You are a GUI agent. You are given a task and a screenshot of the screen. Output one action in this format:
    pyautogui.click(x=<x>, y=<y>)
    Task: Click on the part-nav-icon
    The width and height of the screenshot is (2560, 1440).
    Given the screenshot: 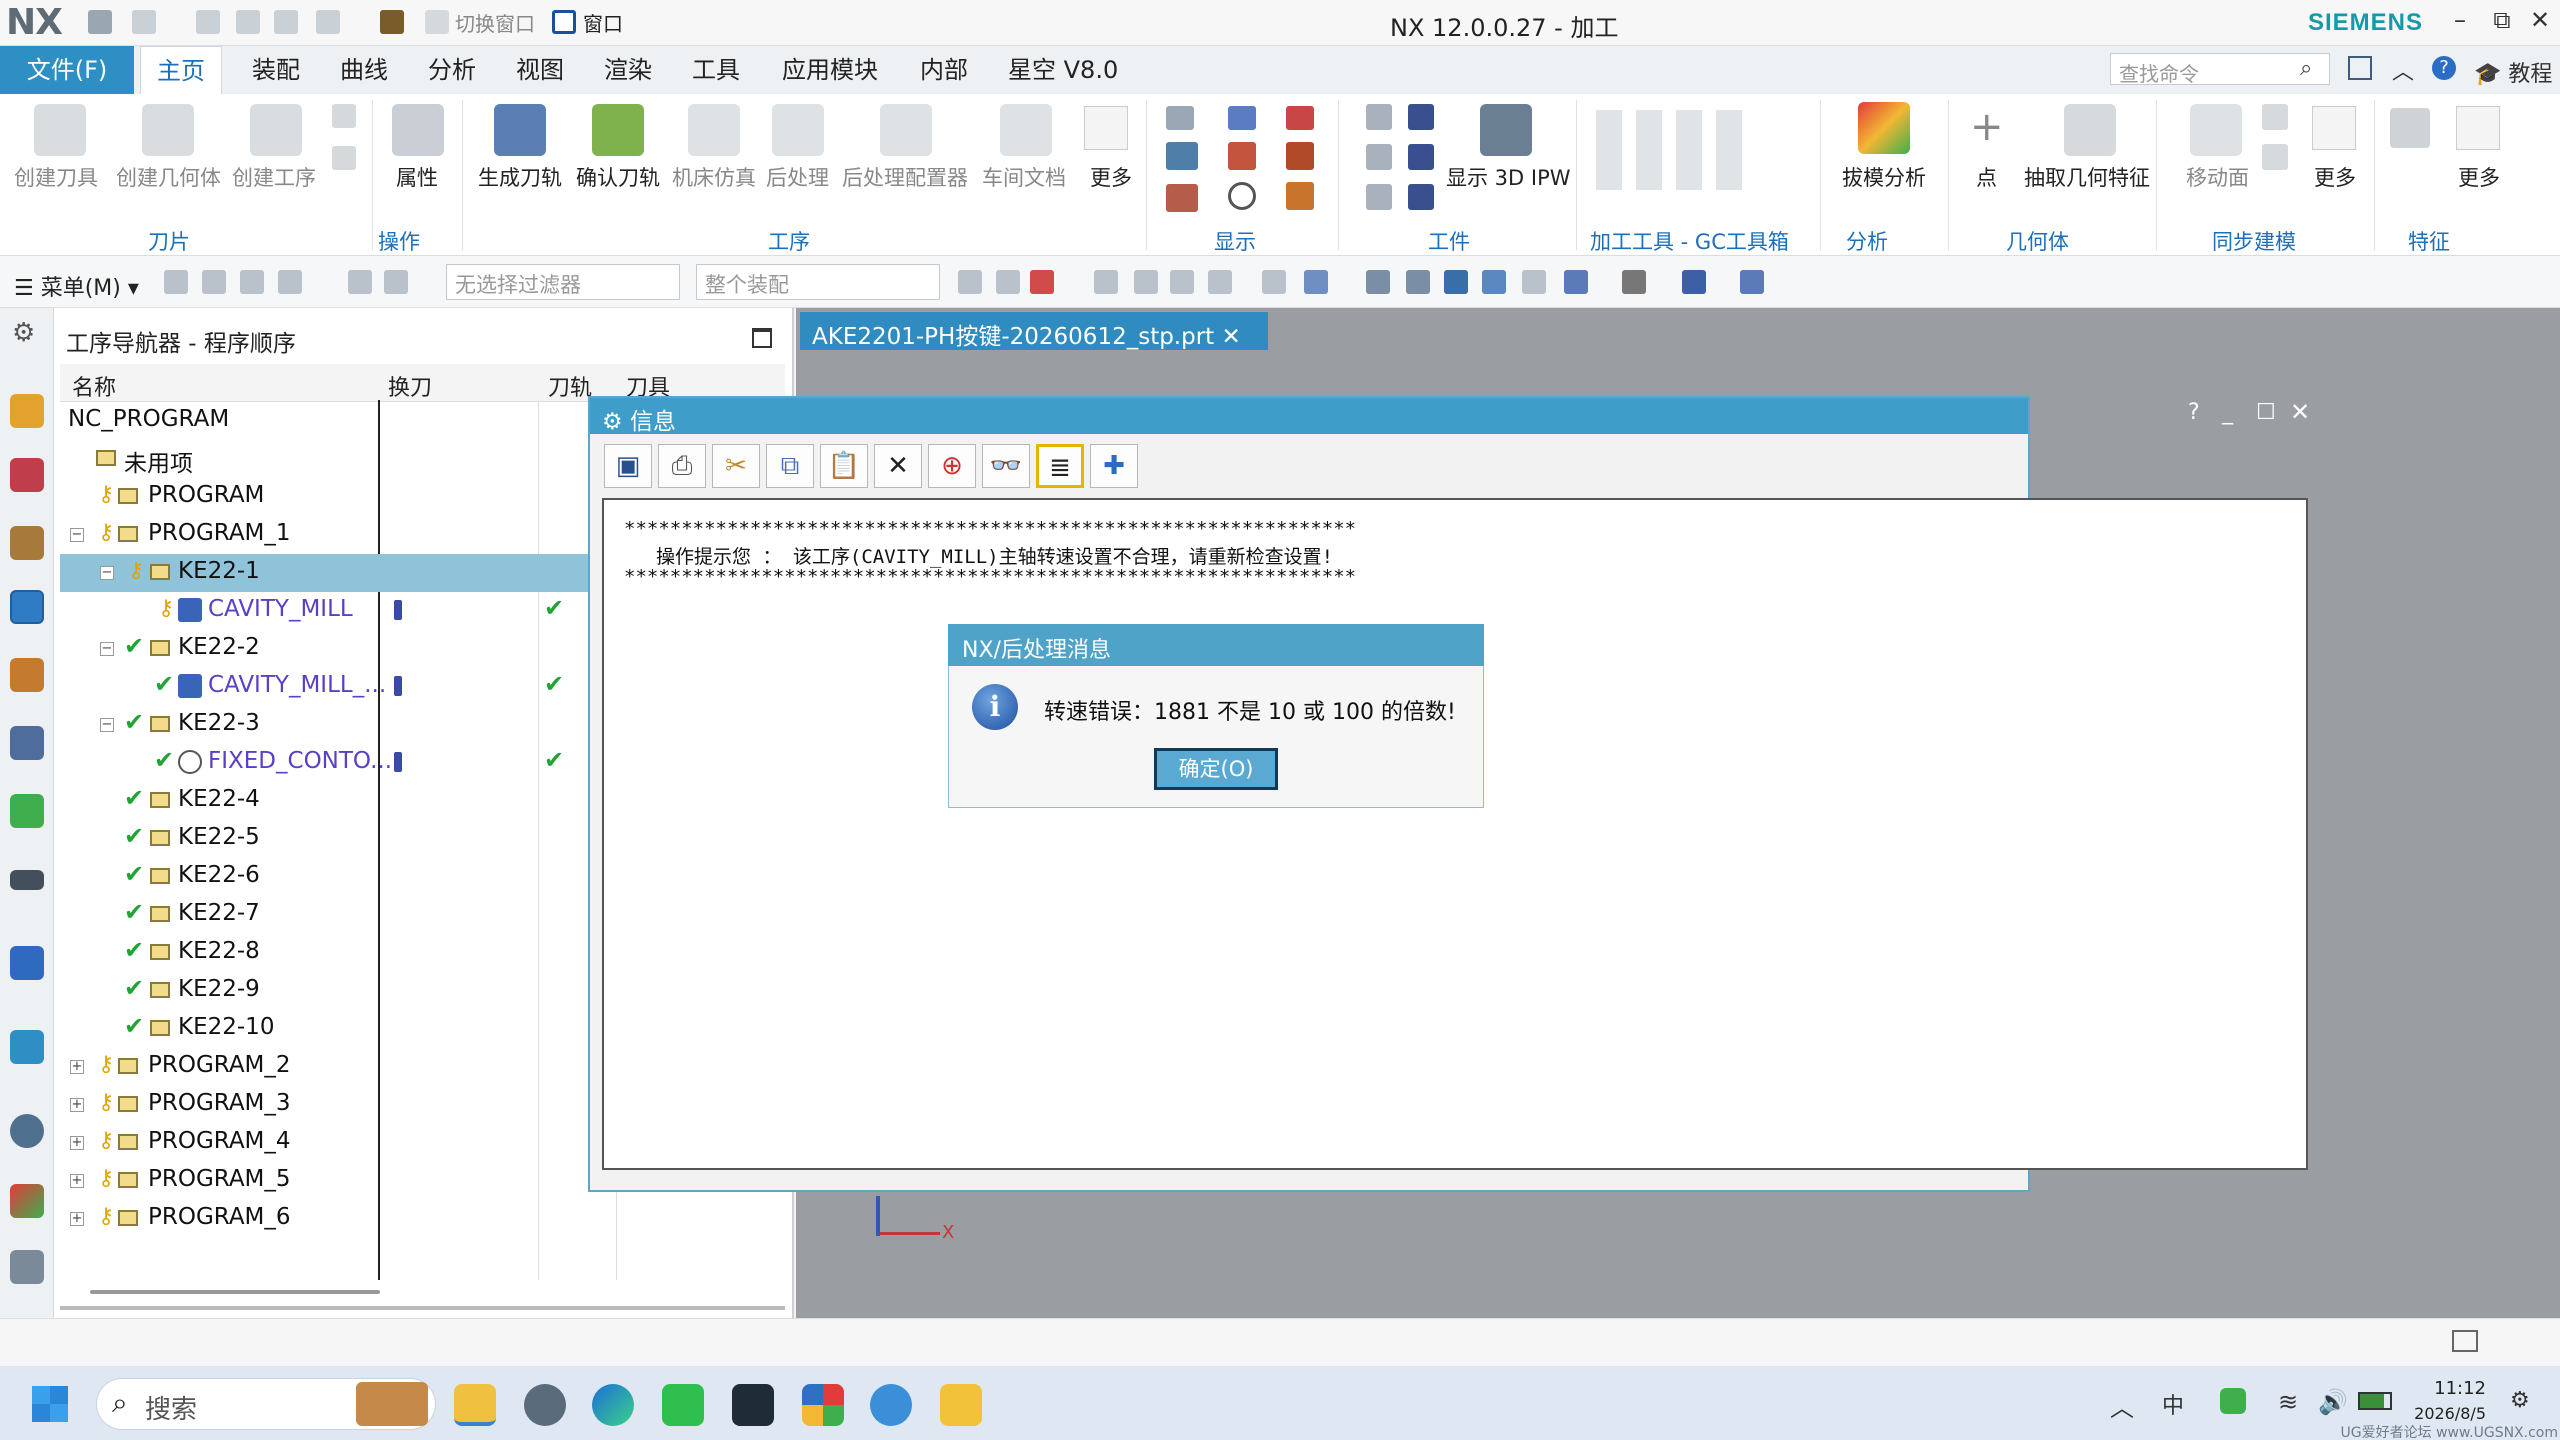 What is the action you would take?
    pyautogui.click(x=27, y=543)
    